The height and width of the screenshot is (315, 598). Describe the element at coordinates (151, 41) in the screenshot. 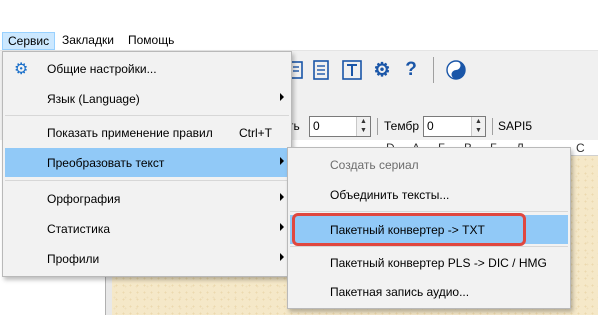

I see `menu-help: Помощь` at that location.